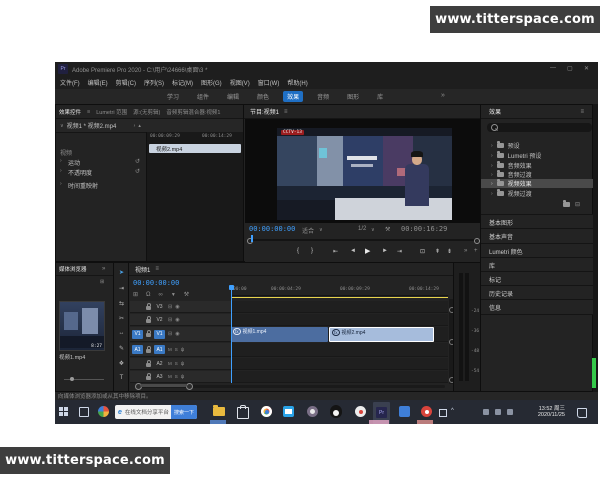 This screenshot has width=600, height=480. What do you see at coordinates (539, 165) in the screenshot?
I see `bin-audio-effects: › 音频效果` at bounding box center [539, 165].